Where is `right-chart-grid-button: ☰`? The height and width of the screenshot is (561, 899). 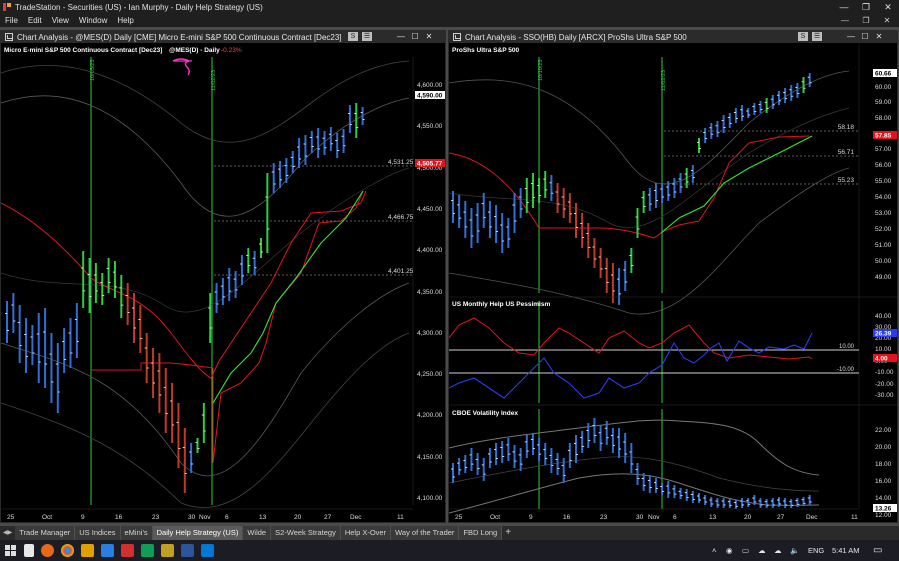
right-chart-grid-button: ☰ is located at coordinates (817, 36).